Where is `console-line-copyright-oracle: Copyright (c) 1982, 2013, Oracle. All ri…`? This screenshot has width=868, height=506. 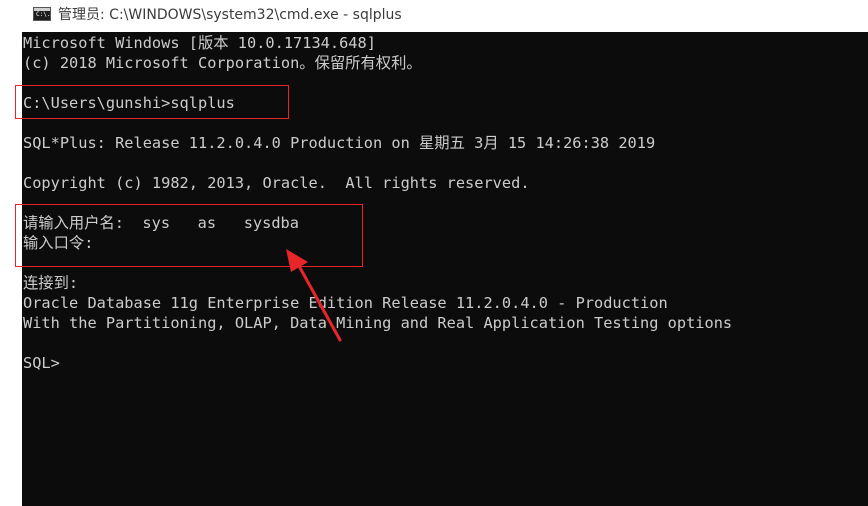 console-line-copyright-oracle: Copyright (c) 1982, 2013, Oracle. All ri… is located at coordinates (276, 183).